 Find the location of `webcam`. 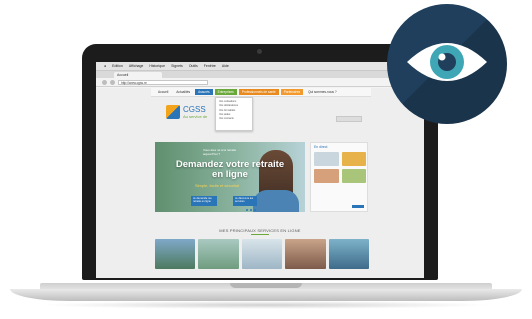

webcam is located at coordinates (259, 51).